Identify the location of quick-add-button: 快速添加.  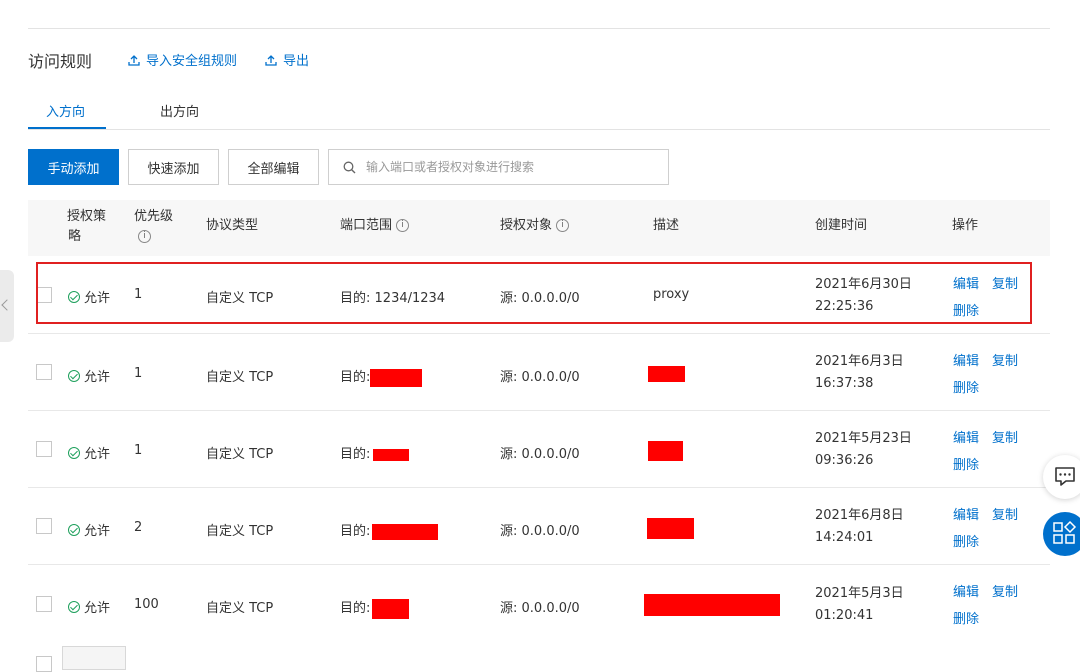
(173, 167).